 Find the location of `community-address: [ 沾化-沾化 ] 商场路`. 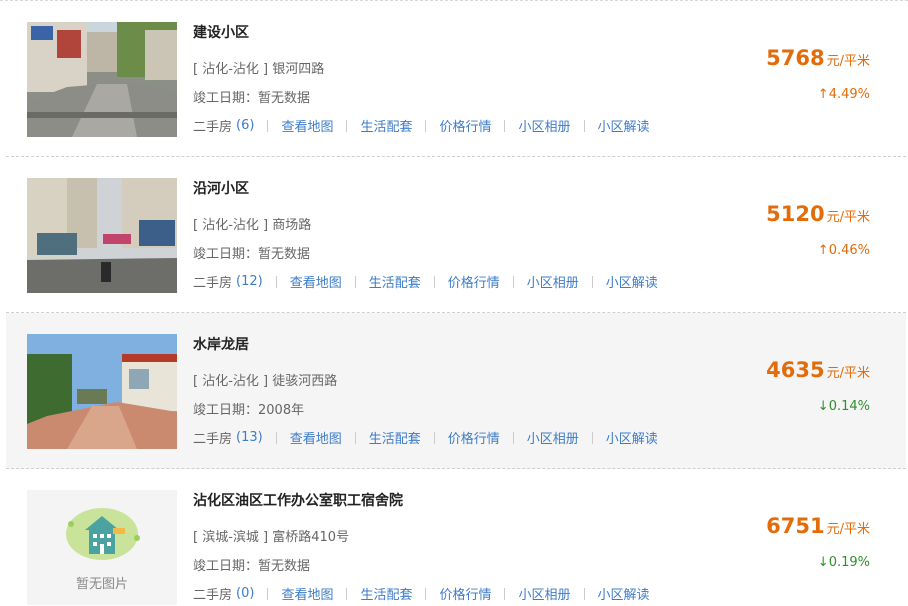

community-address: [ 沾化-沾化 ] 商场路 is located at coordinates (252, 223).